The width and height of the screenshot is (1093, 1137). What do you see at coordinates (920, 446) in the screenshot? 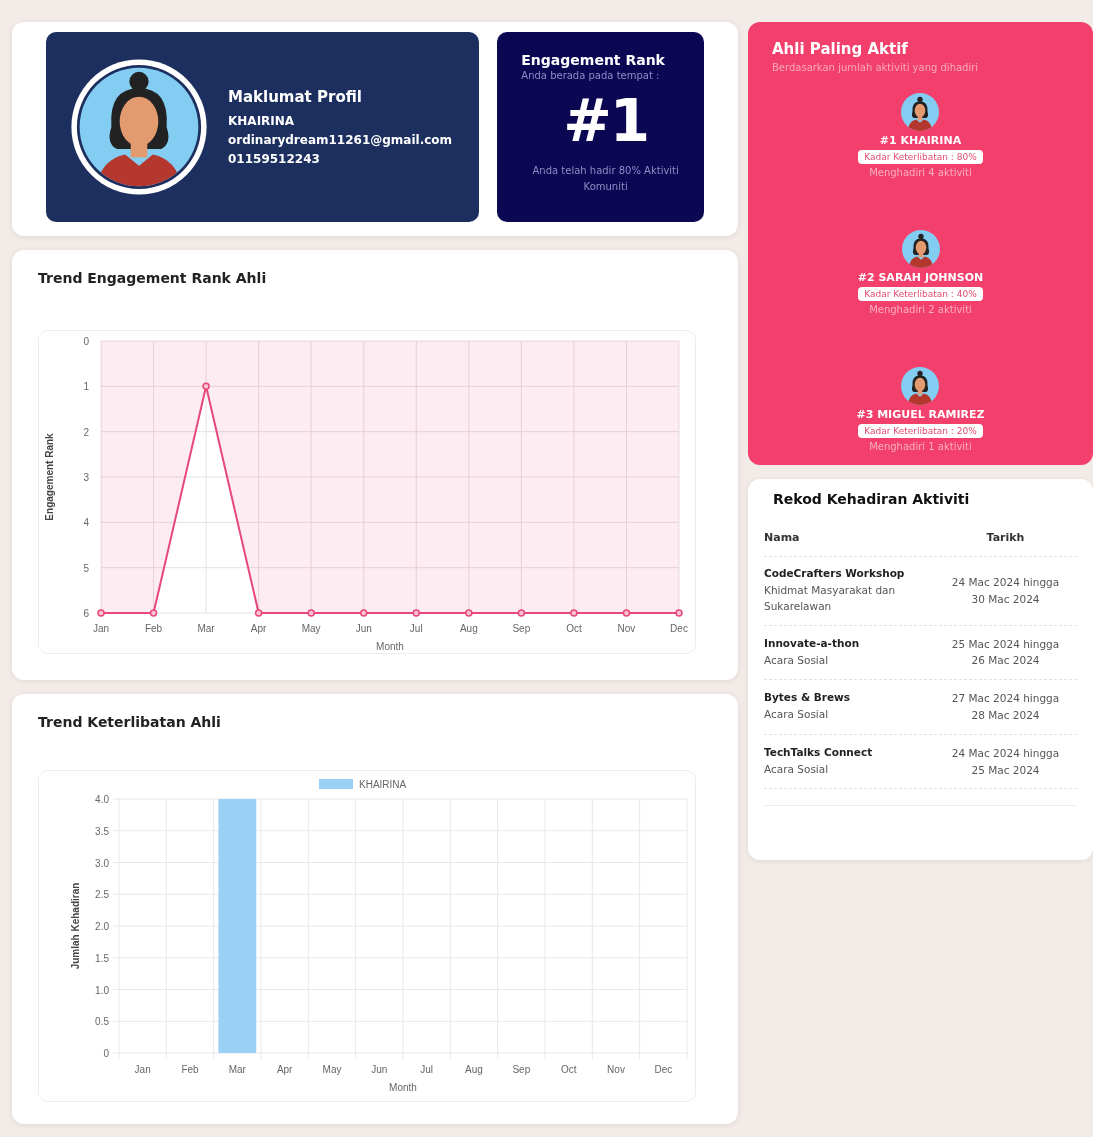
I see `attendance-count: Menghadiri 1 aktiviti` at bounding box center [920, 446].